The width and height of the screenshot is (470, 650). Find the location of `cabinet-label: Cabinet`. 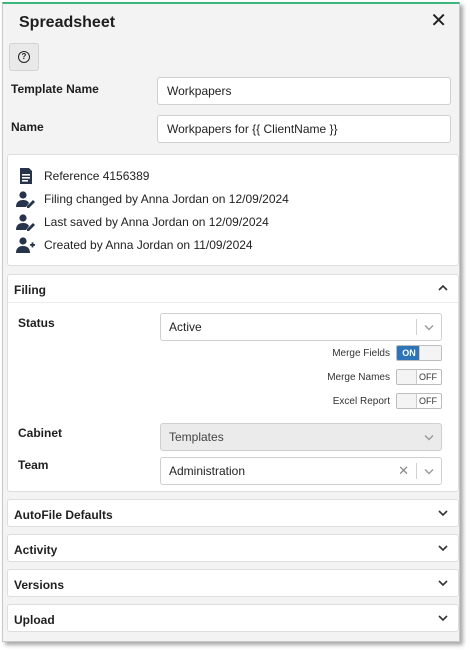

cabinet-label: Cabinet is located at coordinates (40, 433).